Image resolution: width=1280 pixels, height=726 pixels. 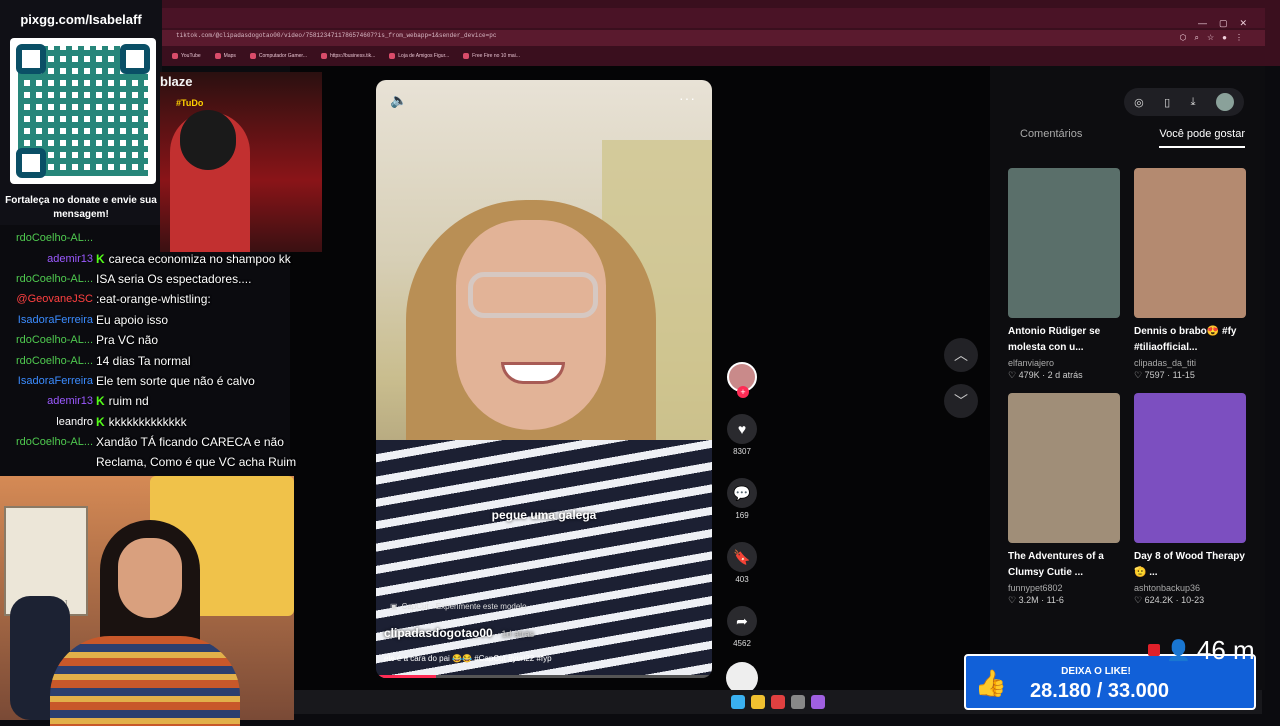 What do you see at coordinates (190, 103) in the screenshot?
I see `sponsor-tag: #TuDo` at bounding box center [190, 103].